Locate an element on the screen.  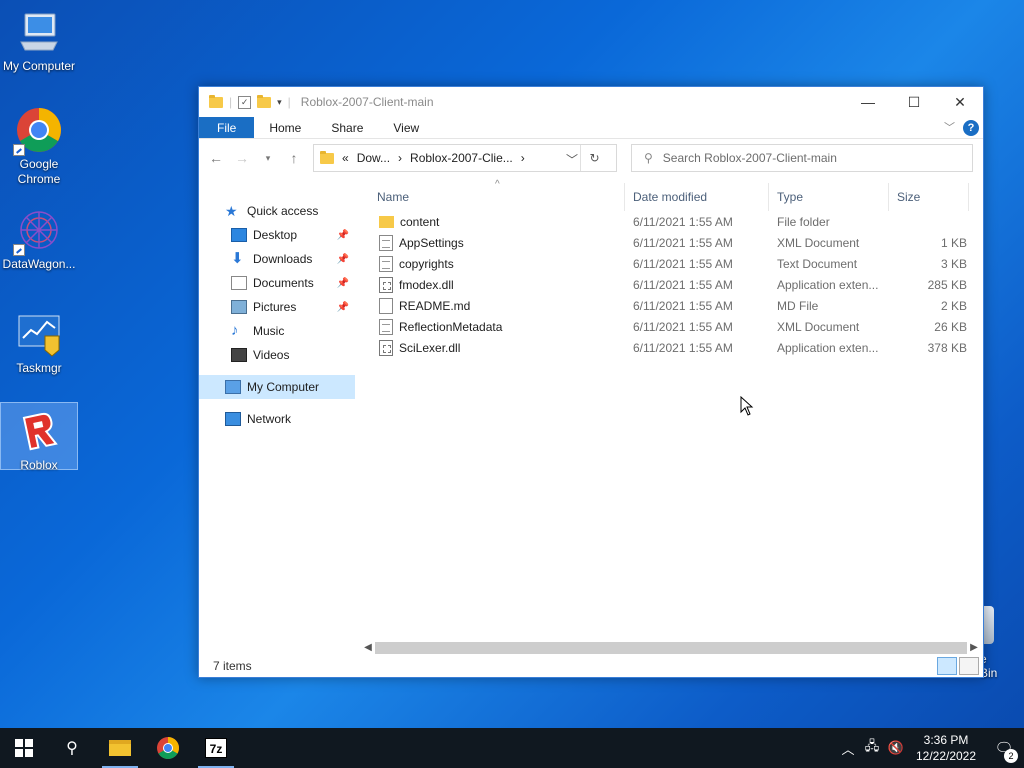
recent-locations-icon: ▾ is located at coordinates (268, 158).